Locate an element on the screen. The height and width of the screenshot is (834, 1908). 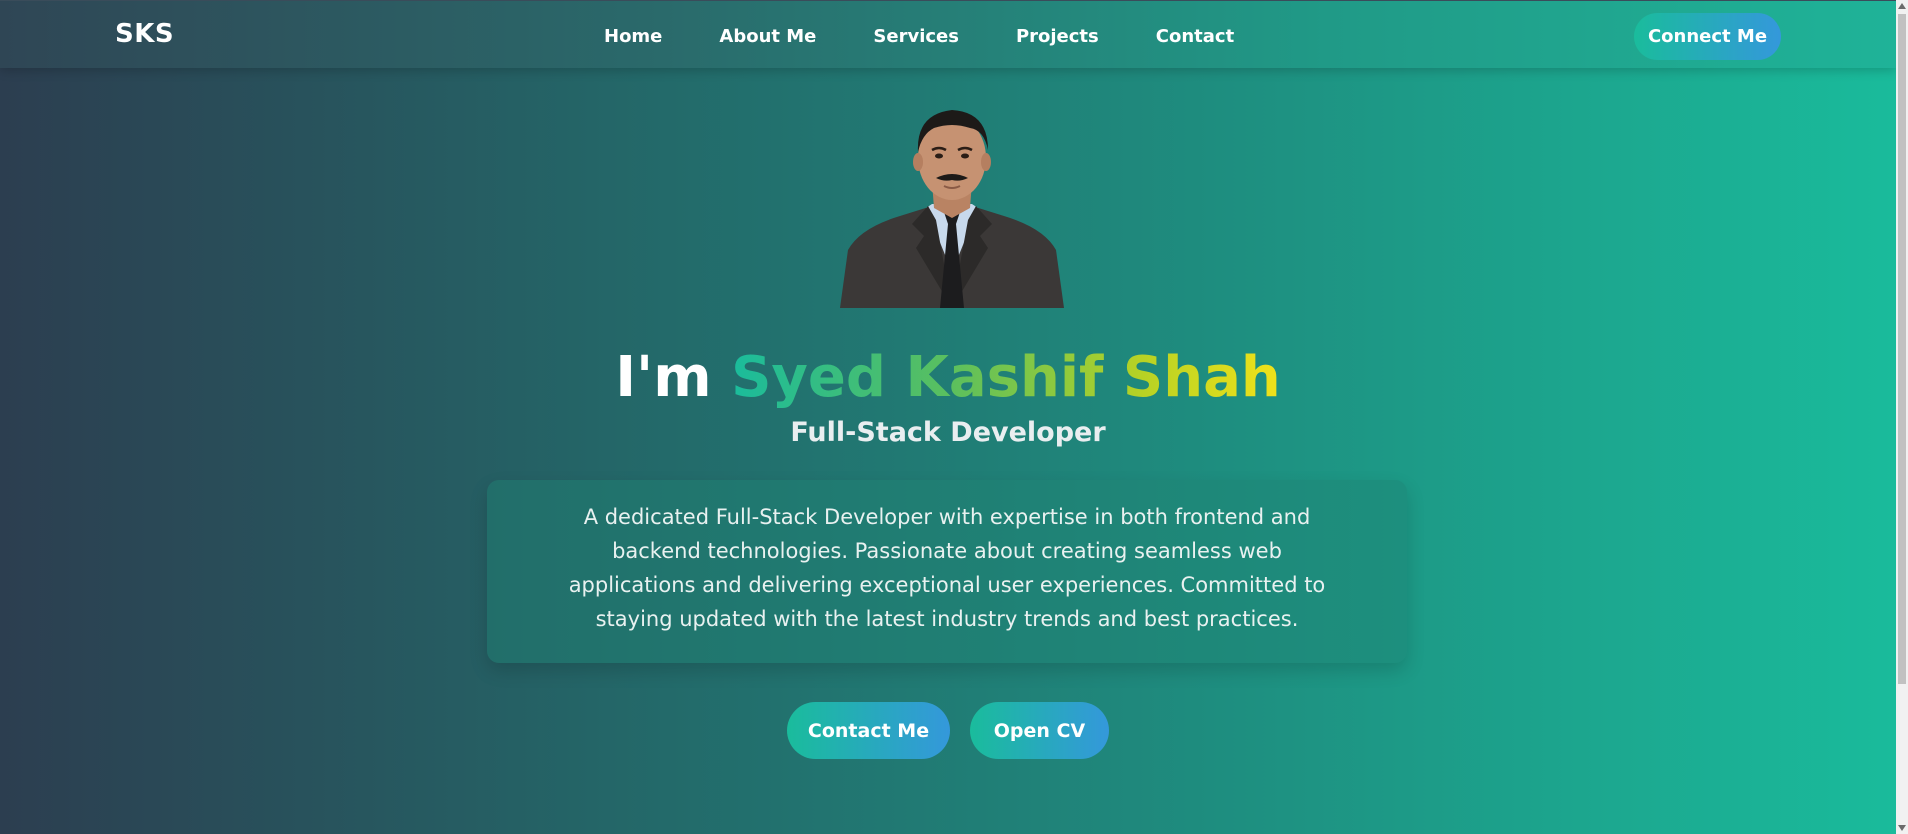
nav-about: About Me is located at coordinates (767, 36).